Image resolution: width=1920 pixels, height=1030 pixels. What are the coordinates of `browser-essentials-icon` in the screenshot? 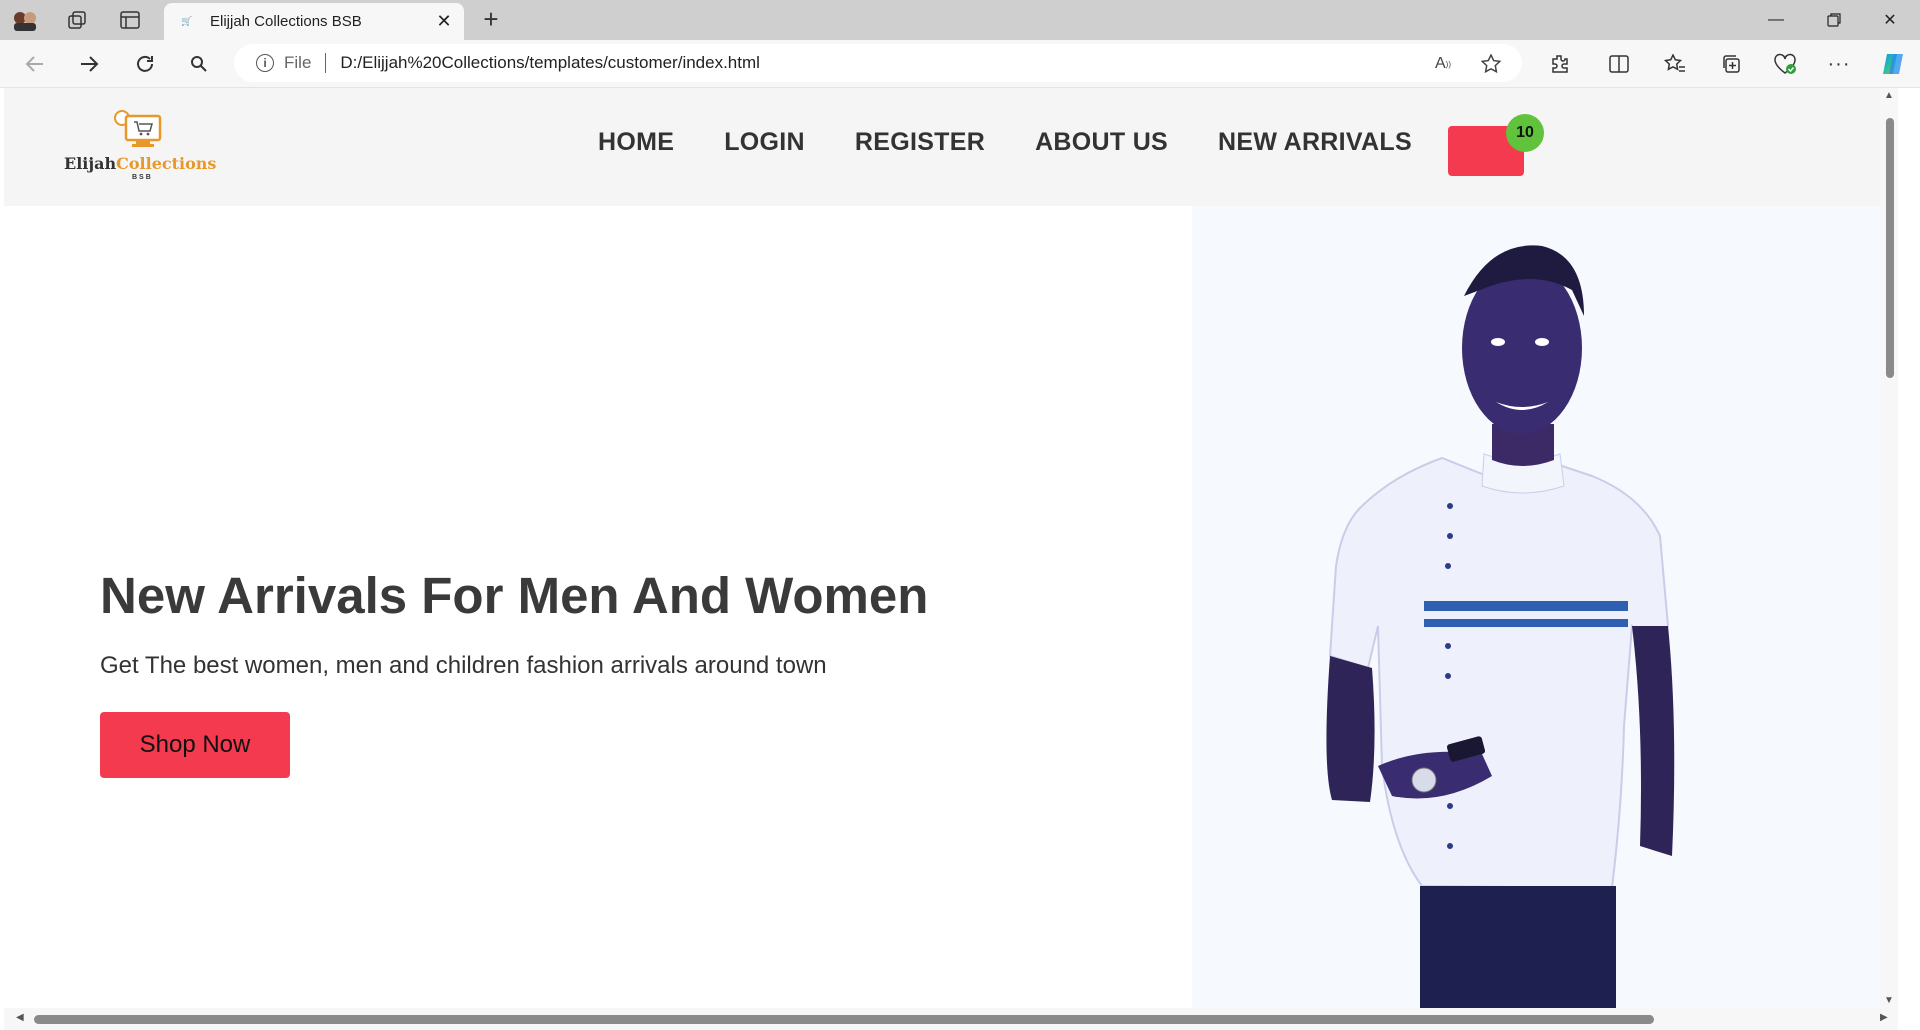 It's located at (1785, 64).